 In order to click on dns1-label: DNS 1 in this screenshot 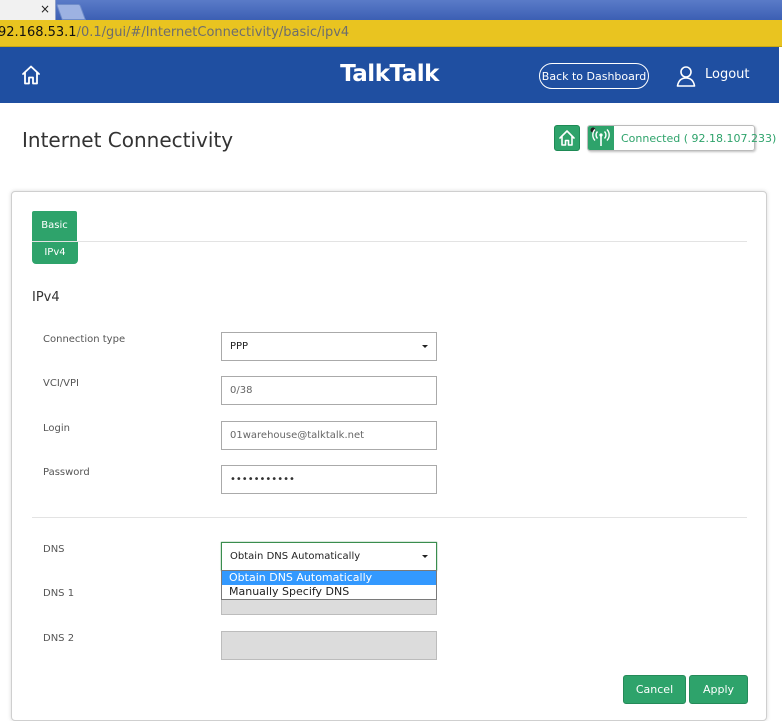, I will do `click(59, 593)`.